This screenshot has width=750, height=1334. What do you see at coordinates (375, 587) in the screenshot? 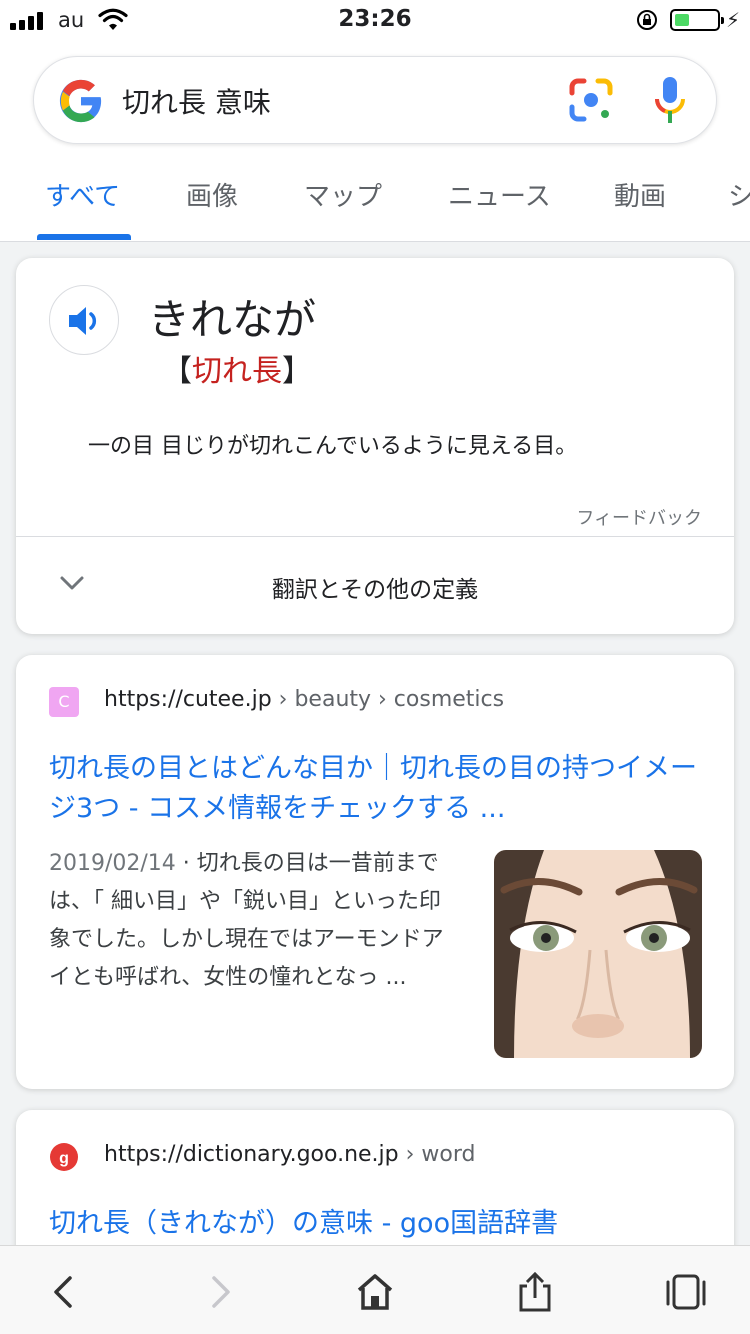
I see `more-definitions-button: 翻訳とその他の定義` at bounding box center [375, 587].